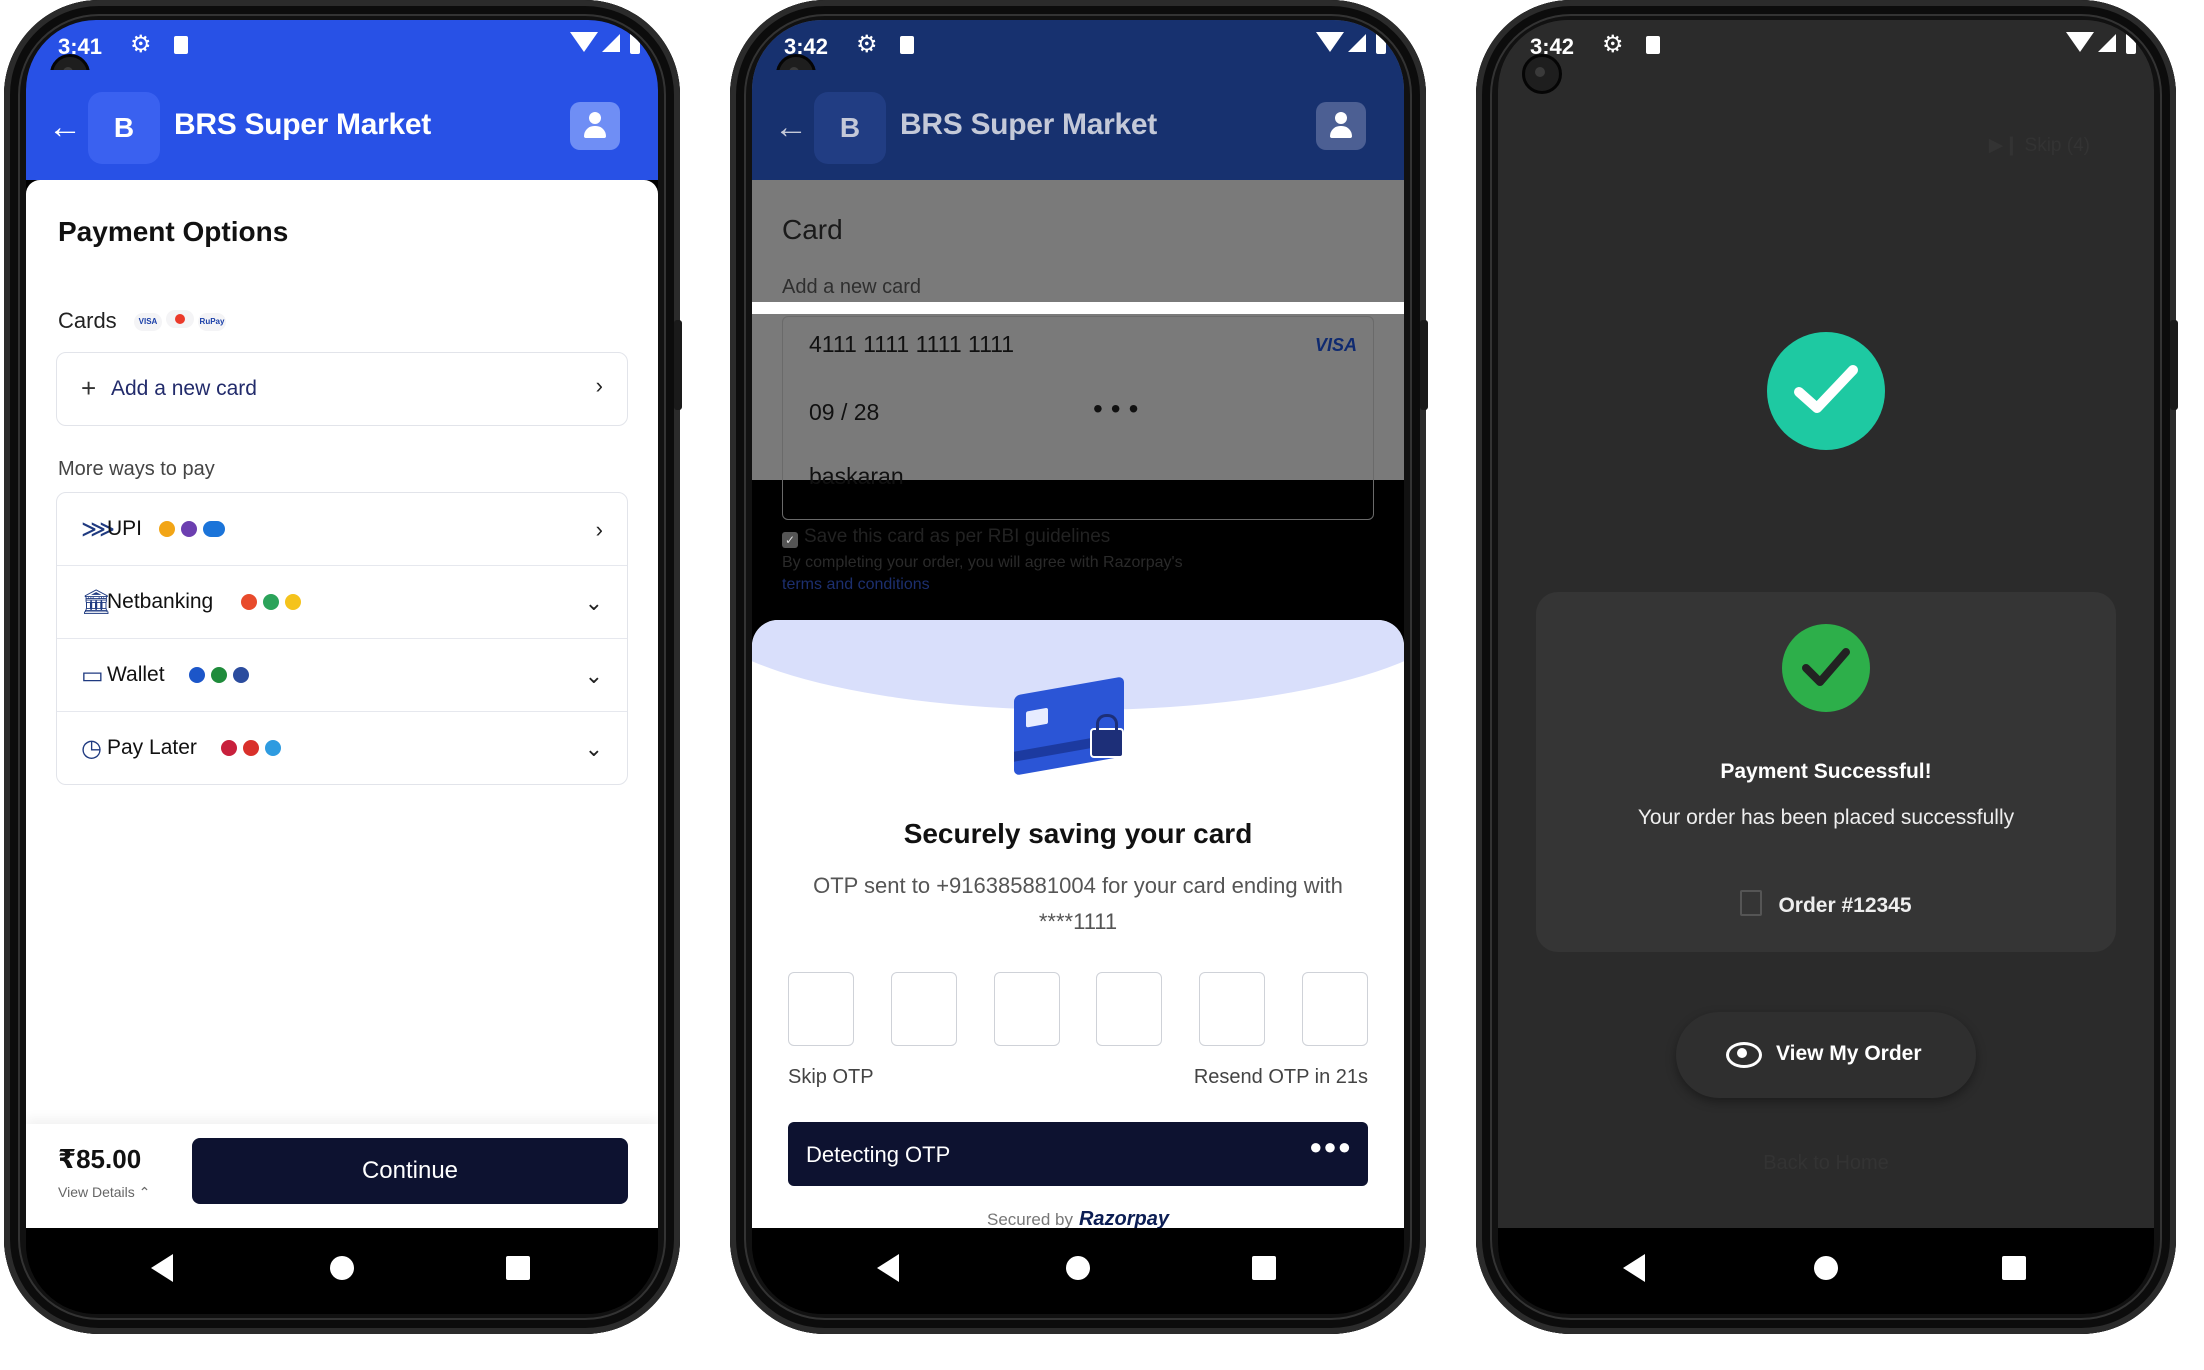  What do you see at coordinates (1751, 903) in the screenshot?
I see `receipt-icon` at bounding box center [1751, 903].